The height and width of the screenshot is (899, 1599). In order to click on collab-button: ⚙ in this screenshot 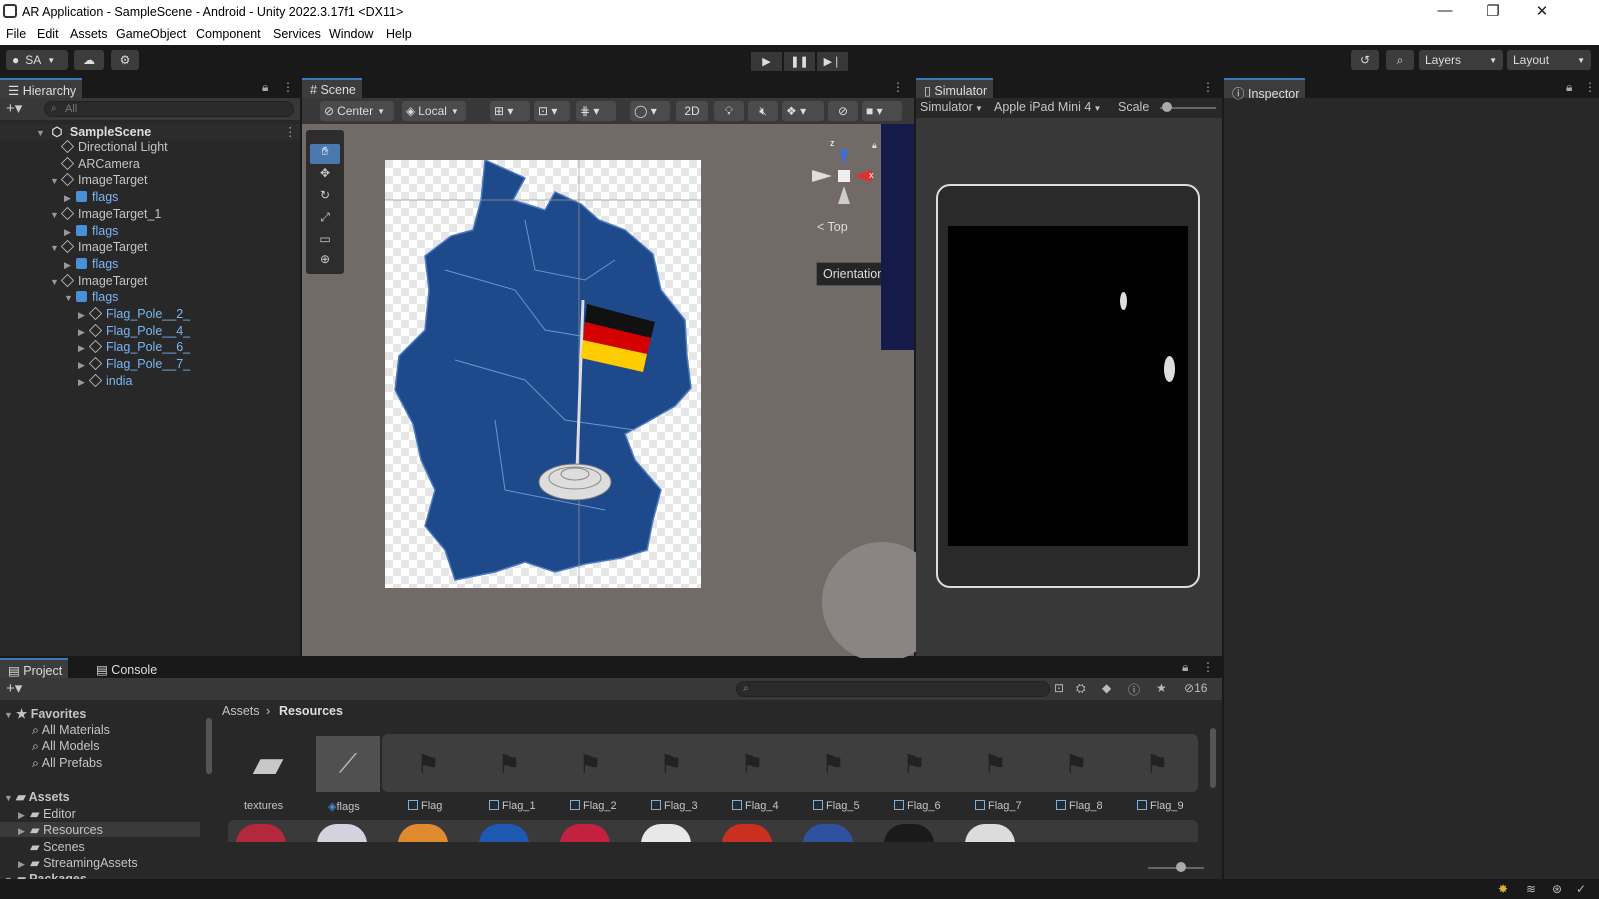, I will do `click(125, 60)`.